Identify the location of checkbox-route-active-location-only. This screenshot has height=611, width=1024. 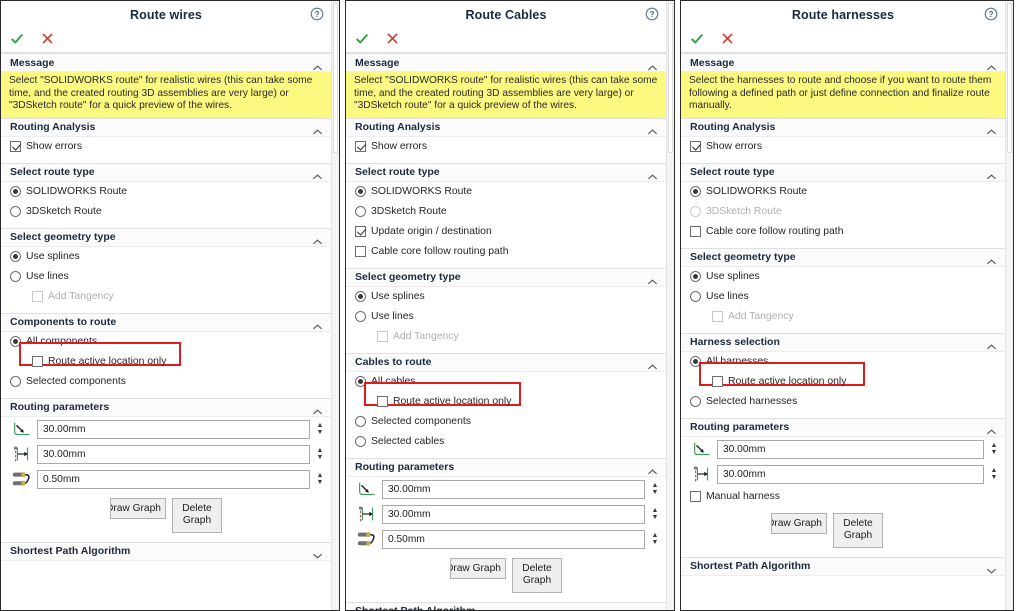
(382, 402).